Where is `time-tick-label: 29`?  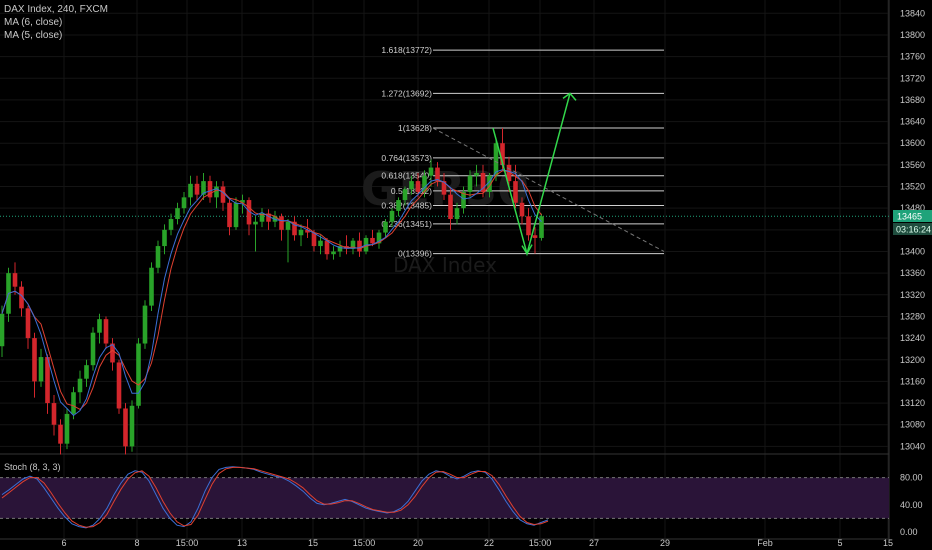
time-tick-label: 29 is located at coordinates (665, 543).